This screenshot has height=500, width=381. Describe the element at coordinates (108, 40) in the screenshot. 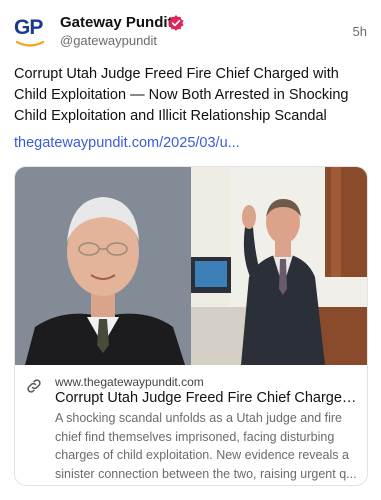

I see `author-handle: @gatewaypundit` at that location.